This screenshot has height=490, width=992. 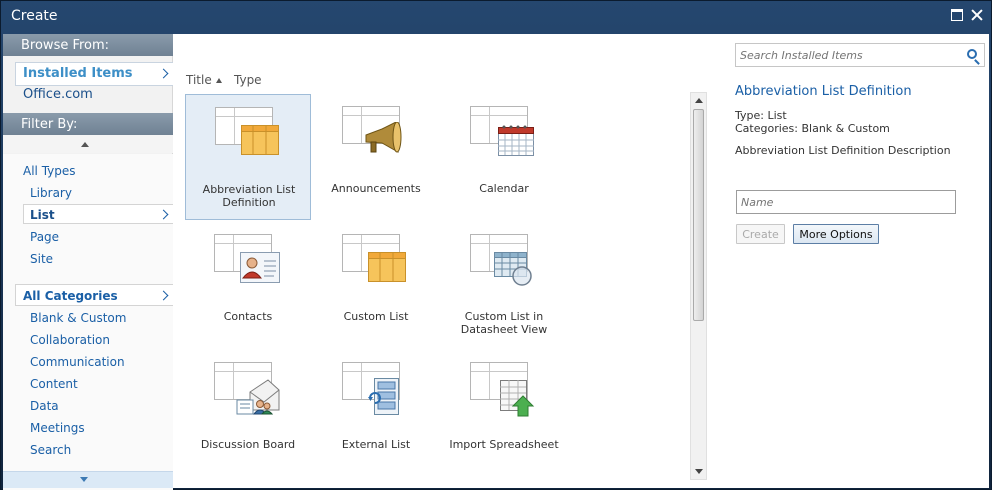 What do you see at coordinates (41, 259) in the screenshot?
I see `filter-type-site: Site` at bounding box center [41, 259].